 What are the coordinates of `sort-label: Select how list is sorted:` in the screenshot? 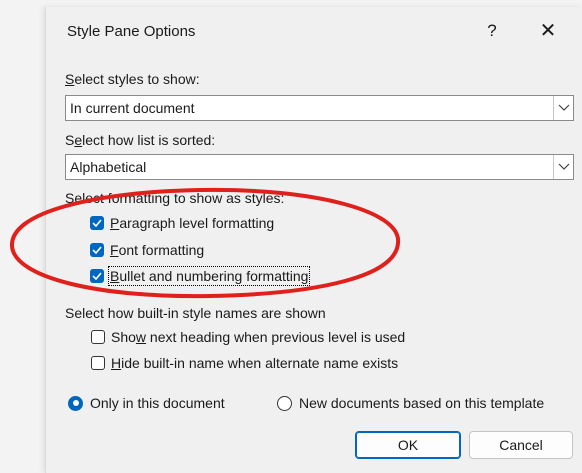 It's located at (140, 140).